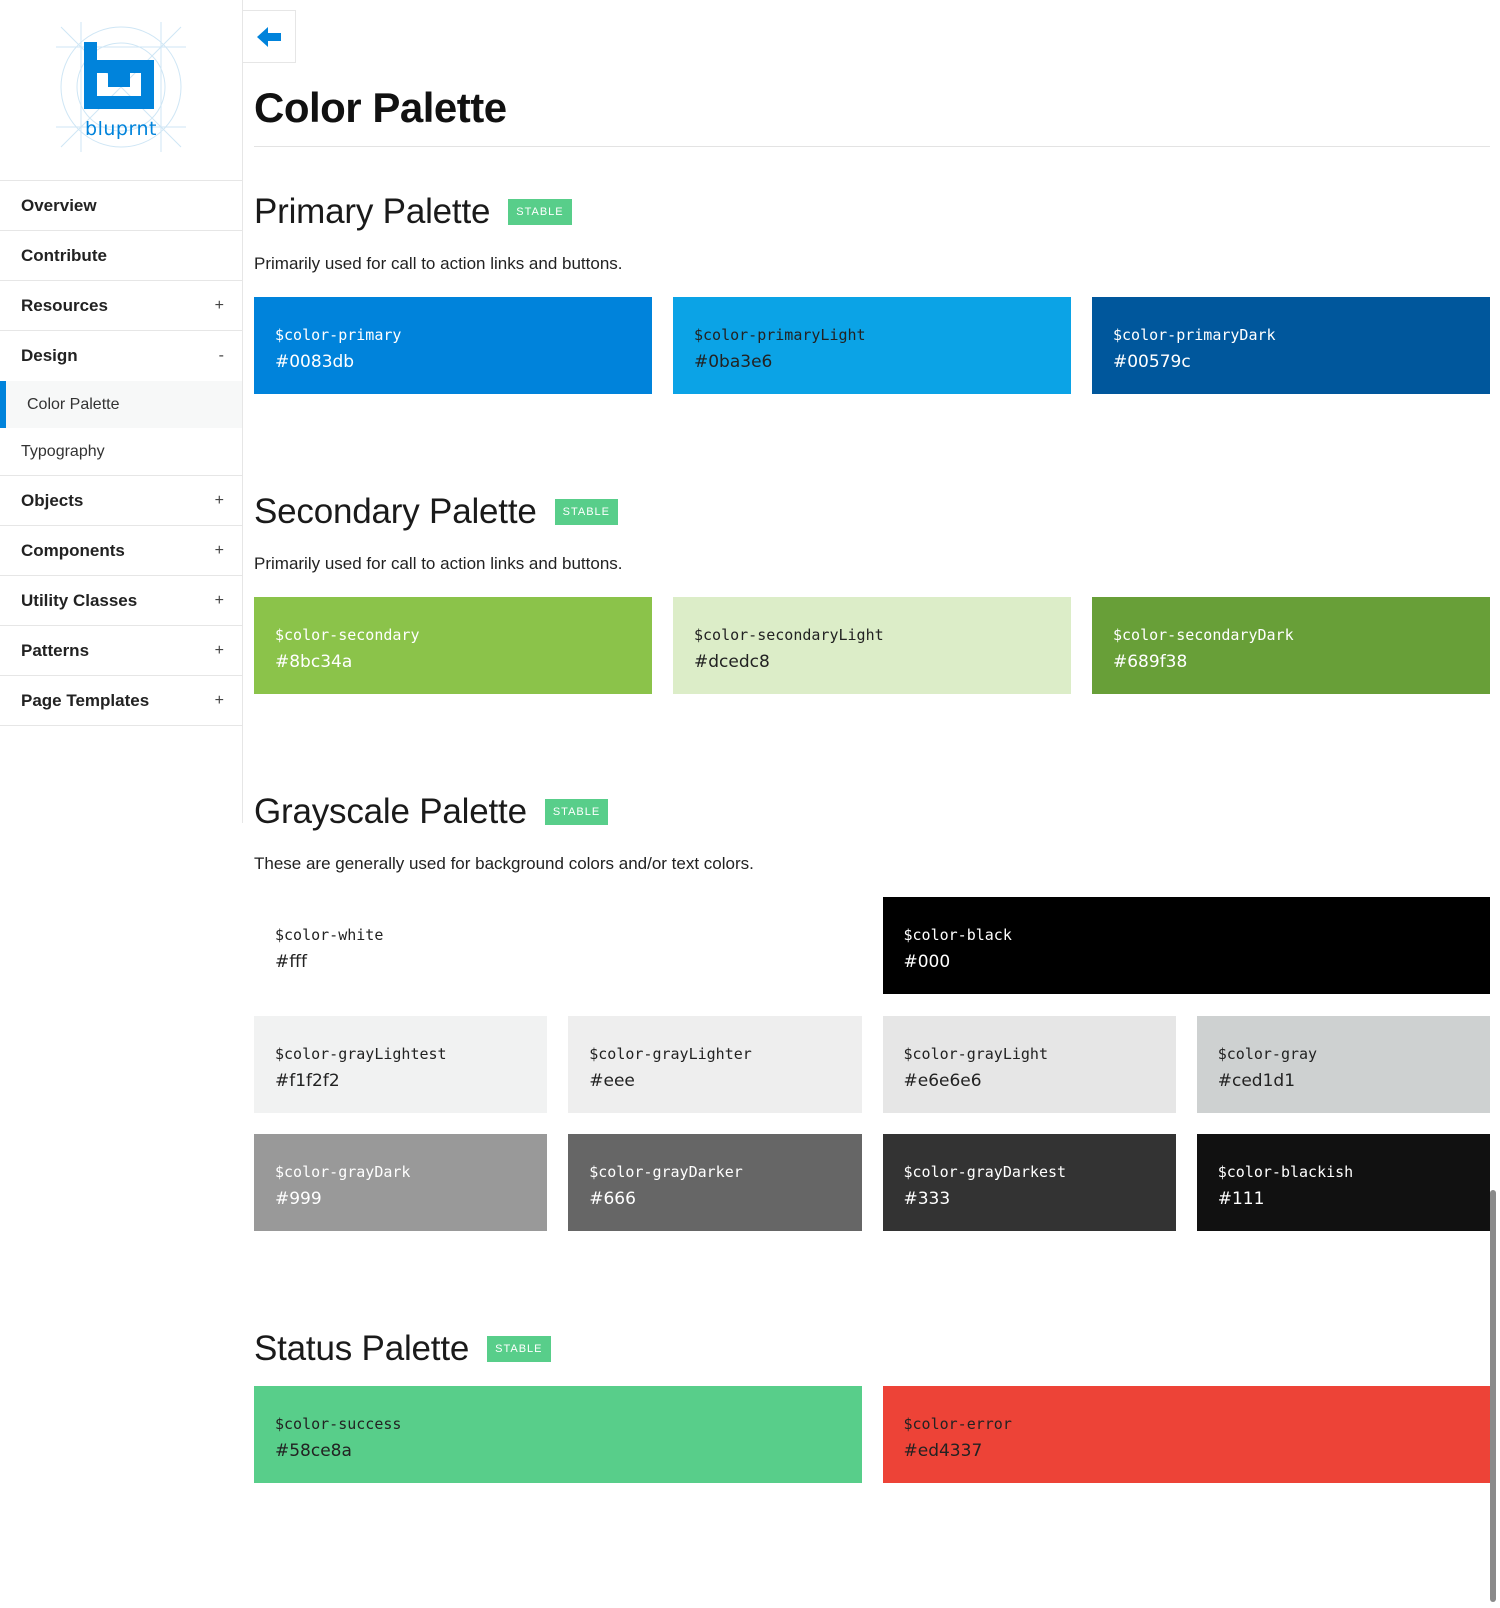  I want to click on sidebar-item-overview: Overview, so click(121, 206).